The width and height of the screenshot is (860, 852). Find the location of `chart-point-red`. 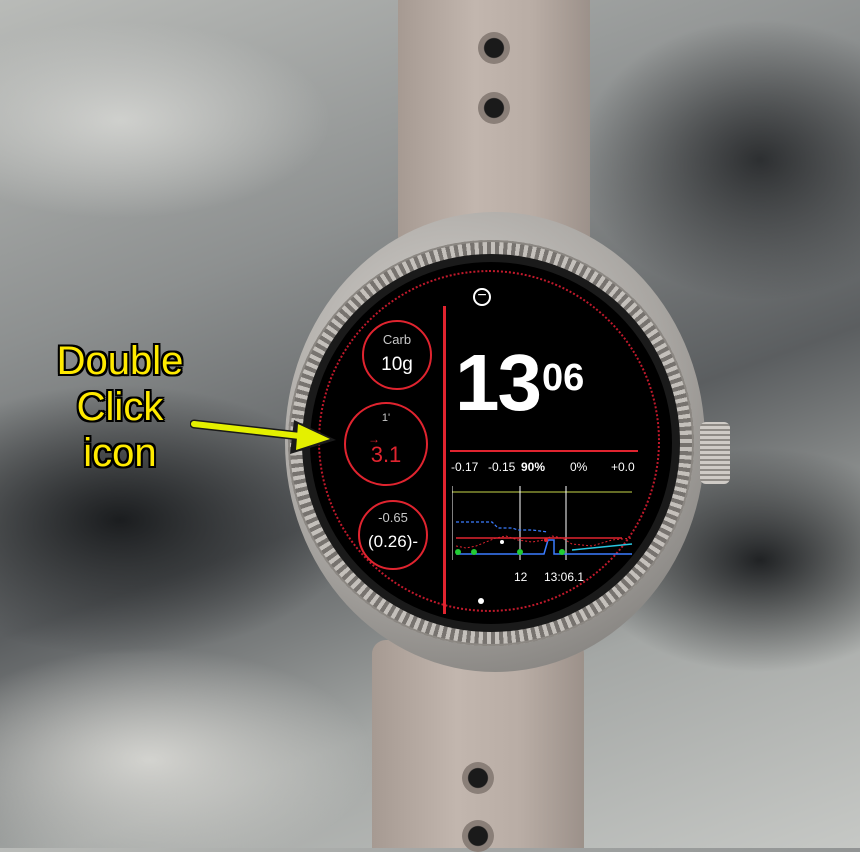

chart-point-red is located at coordinates (546, 540).